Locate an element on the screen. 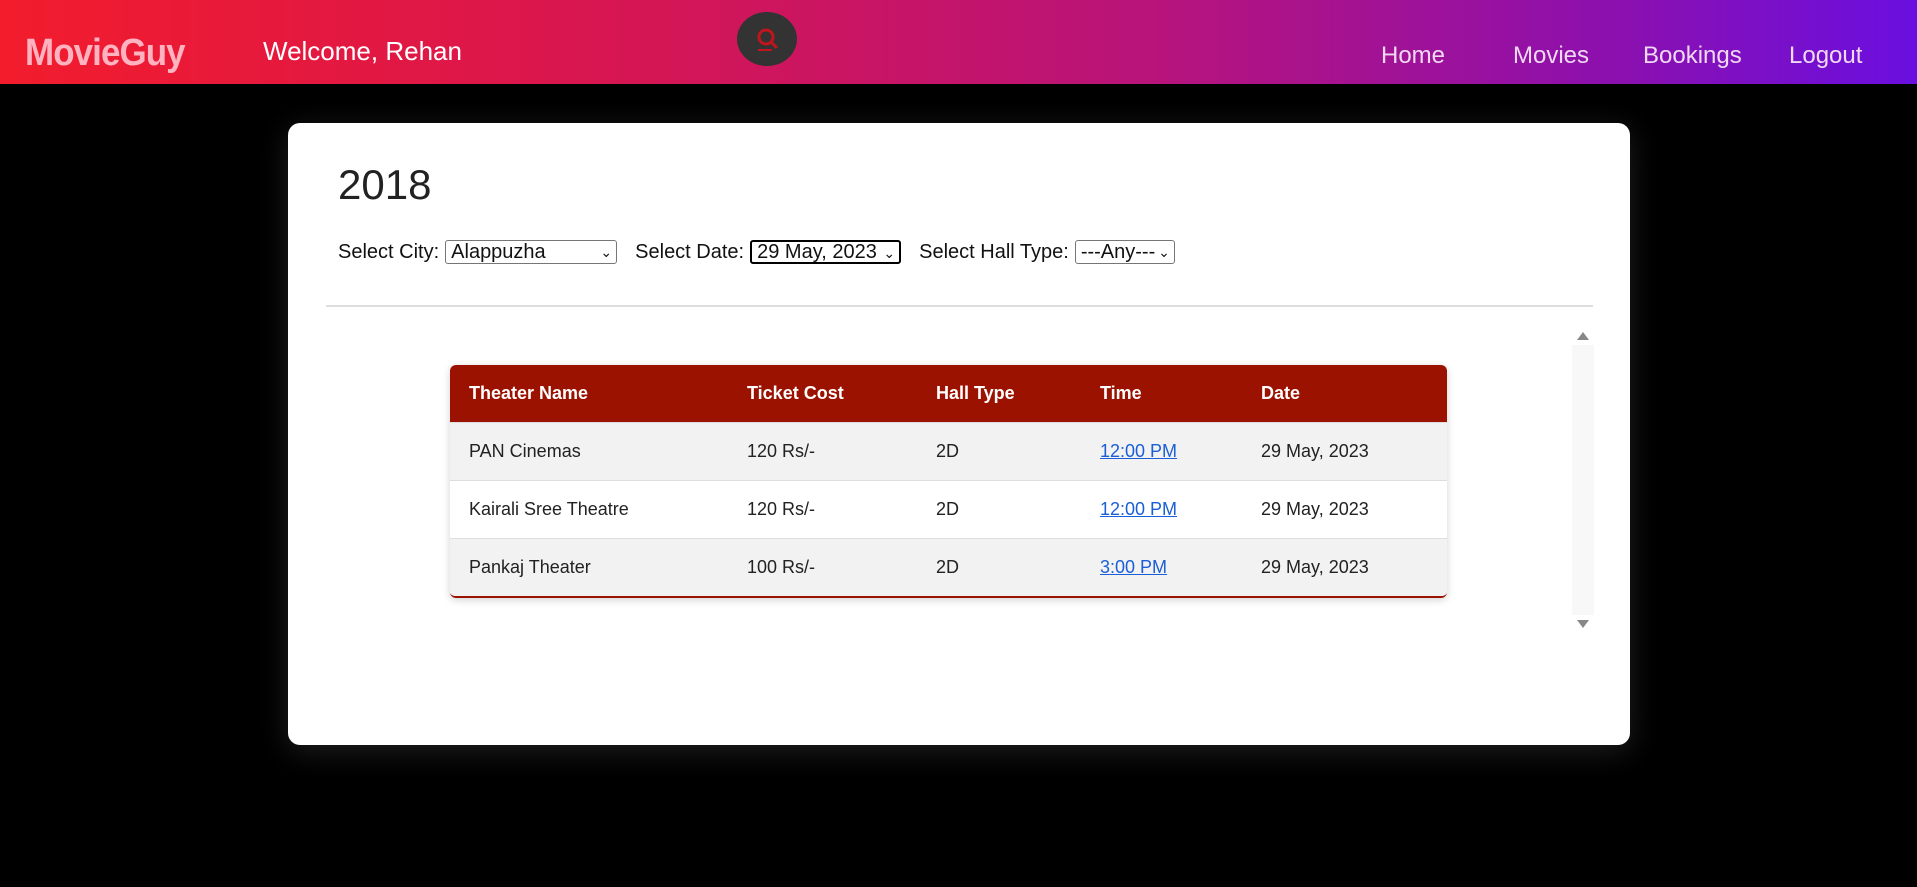  hall-type-select-value: ---Any--- is located at coordinates (1118, 252).